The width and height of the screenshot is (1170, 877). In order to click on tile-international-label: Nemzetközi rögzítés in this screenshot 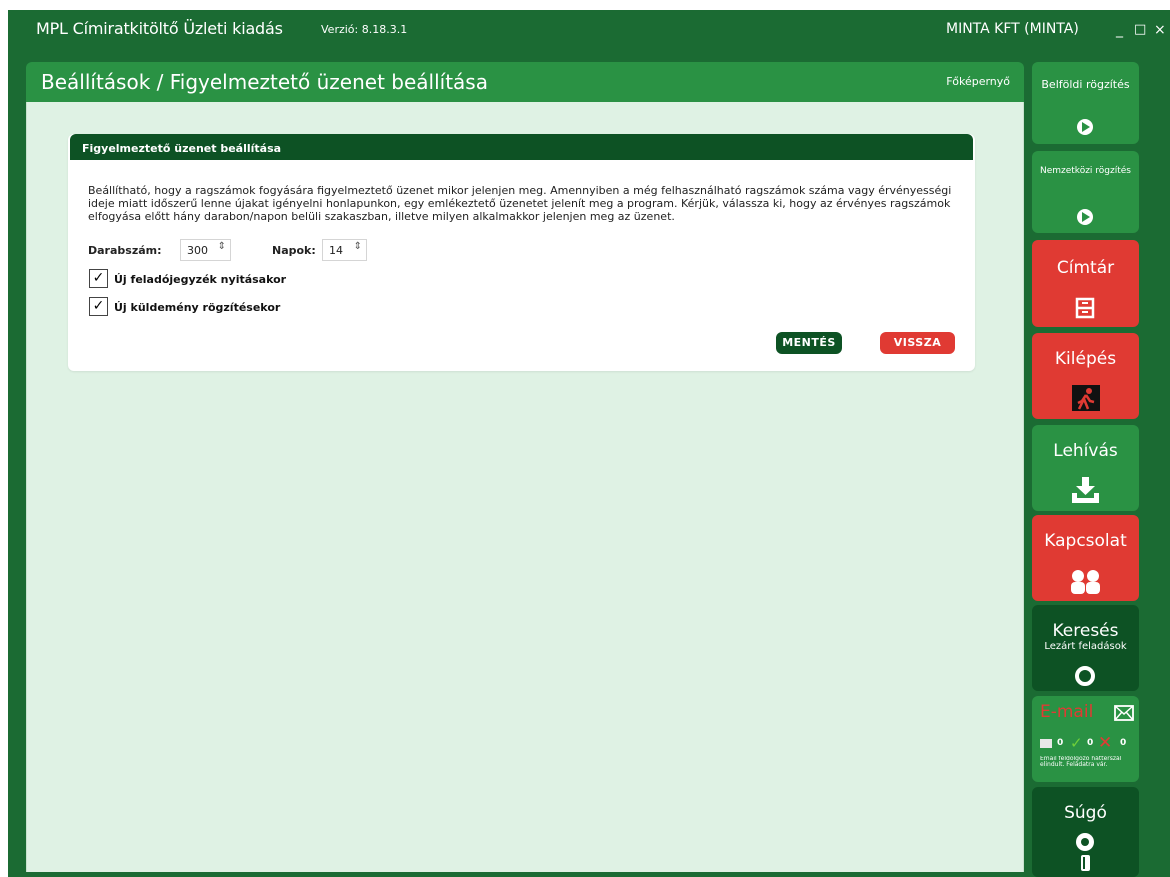, I will do `click(1085, 171)`.